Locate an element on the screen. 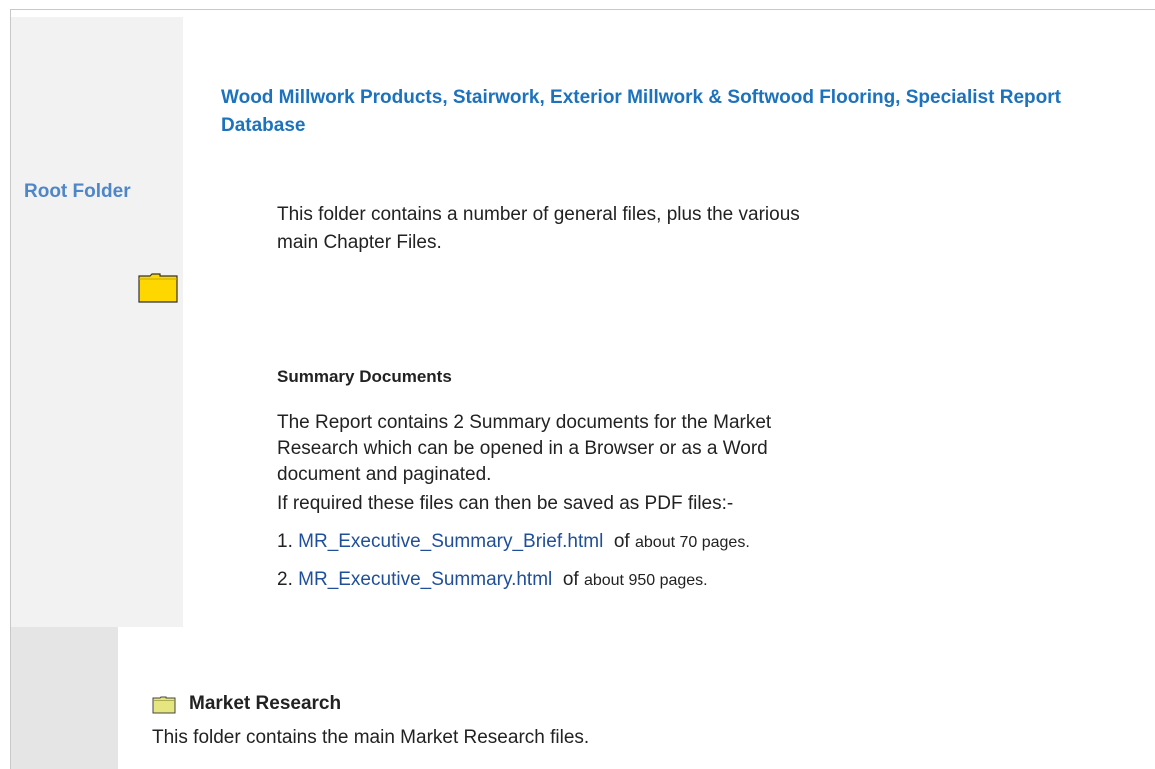 This screenshot has width=1155, height=769. left-panel-lower is located at coordinates (64, 698).